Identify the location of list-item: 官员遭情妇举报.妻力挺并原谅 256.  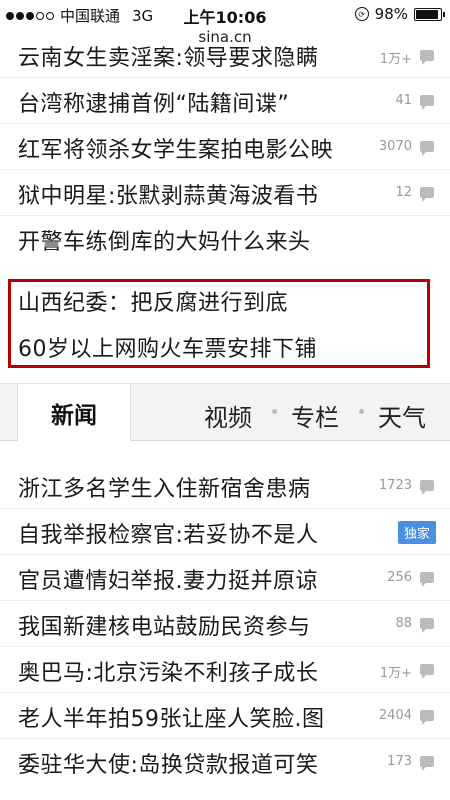
(225, 578).